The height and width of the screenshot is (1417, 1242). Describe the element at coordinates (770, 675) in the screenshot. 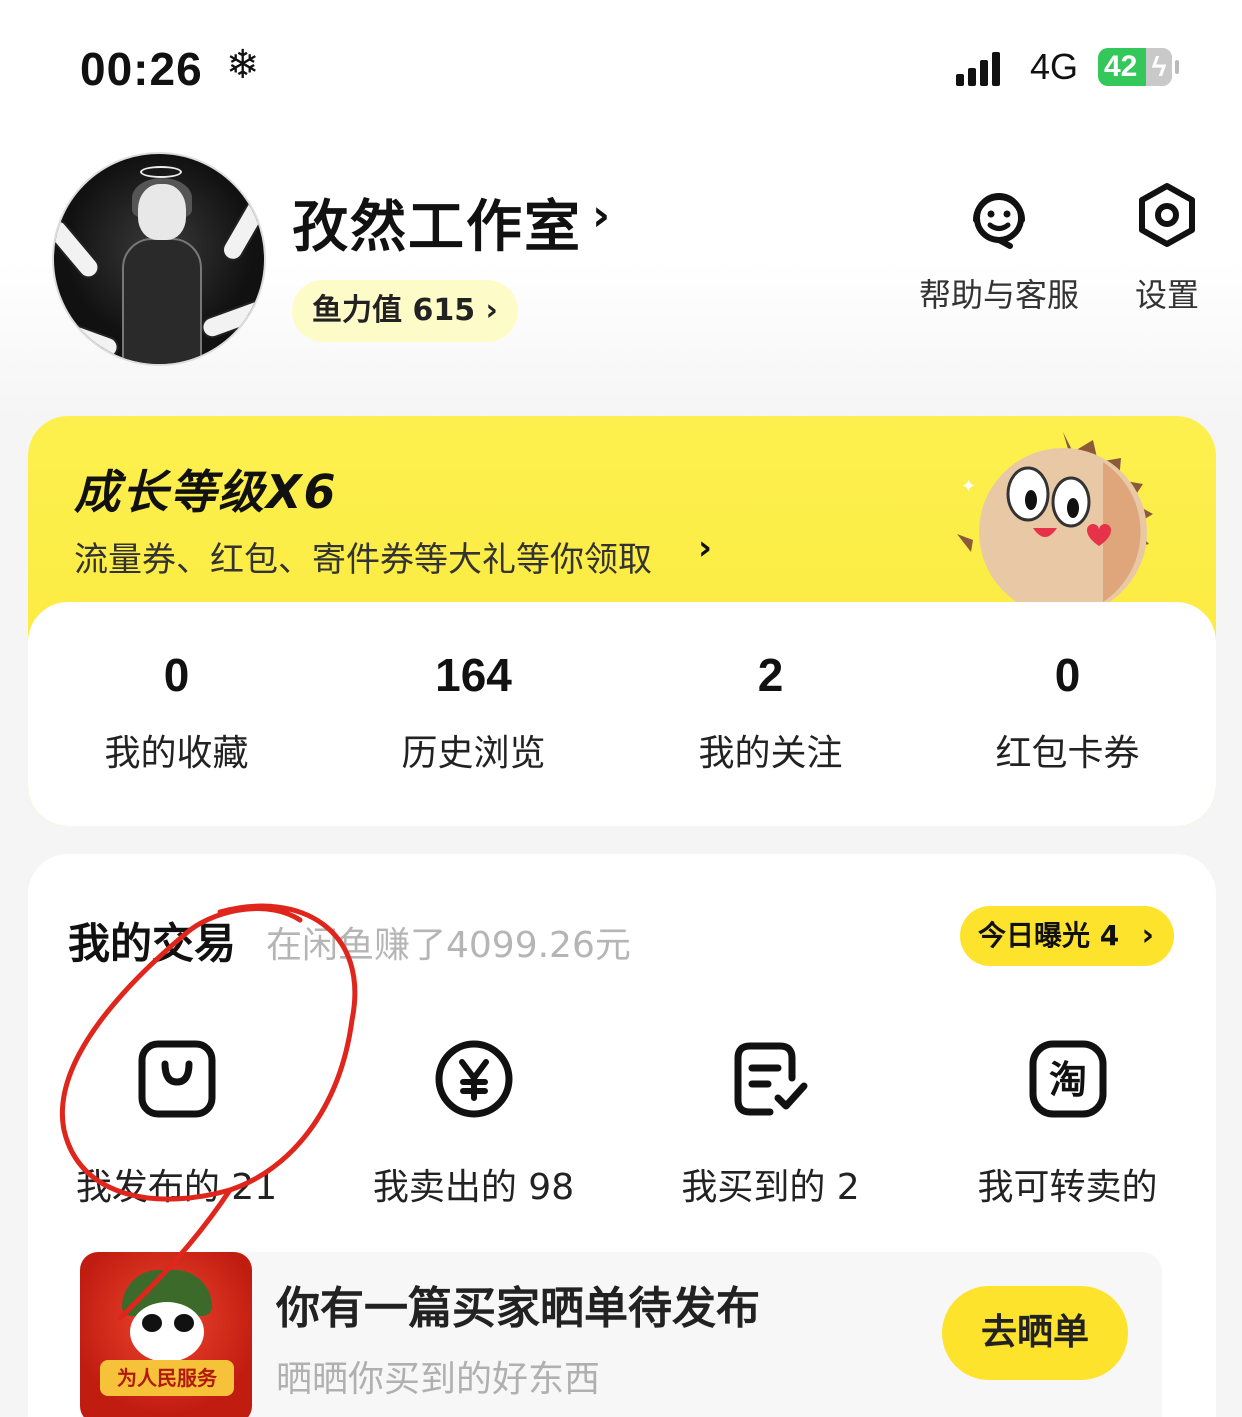

I see `stat-value: 2` at that location.